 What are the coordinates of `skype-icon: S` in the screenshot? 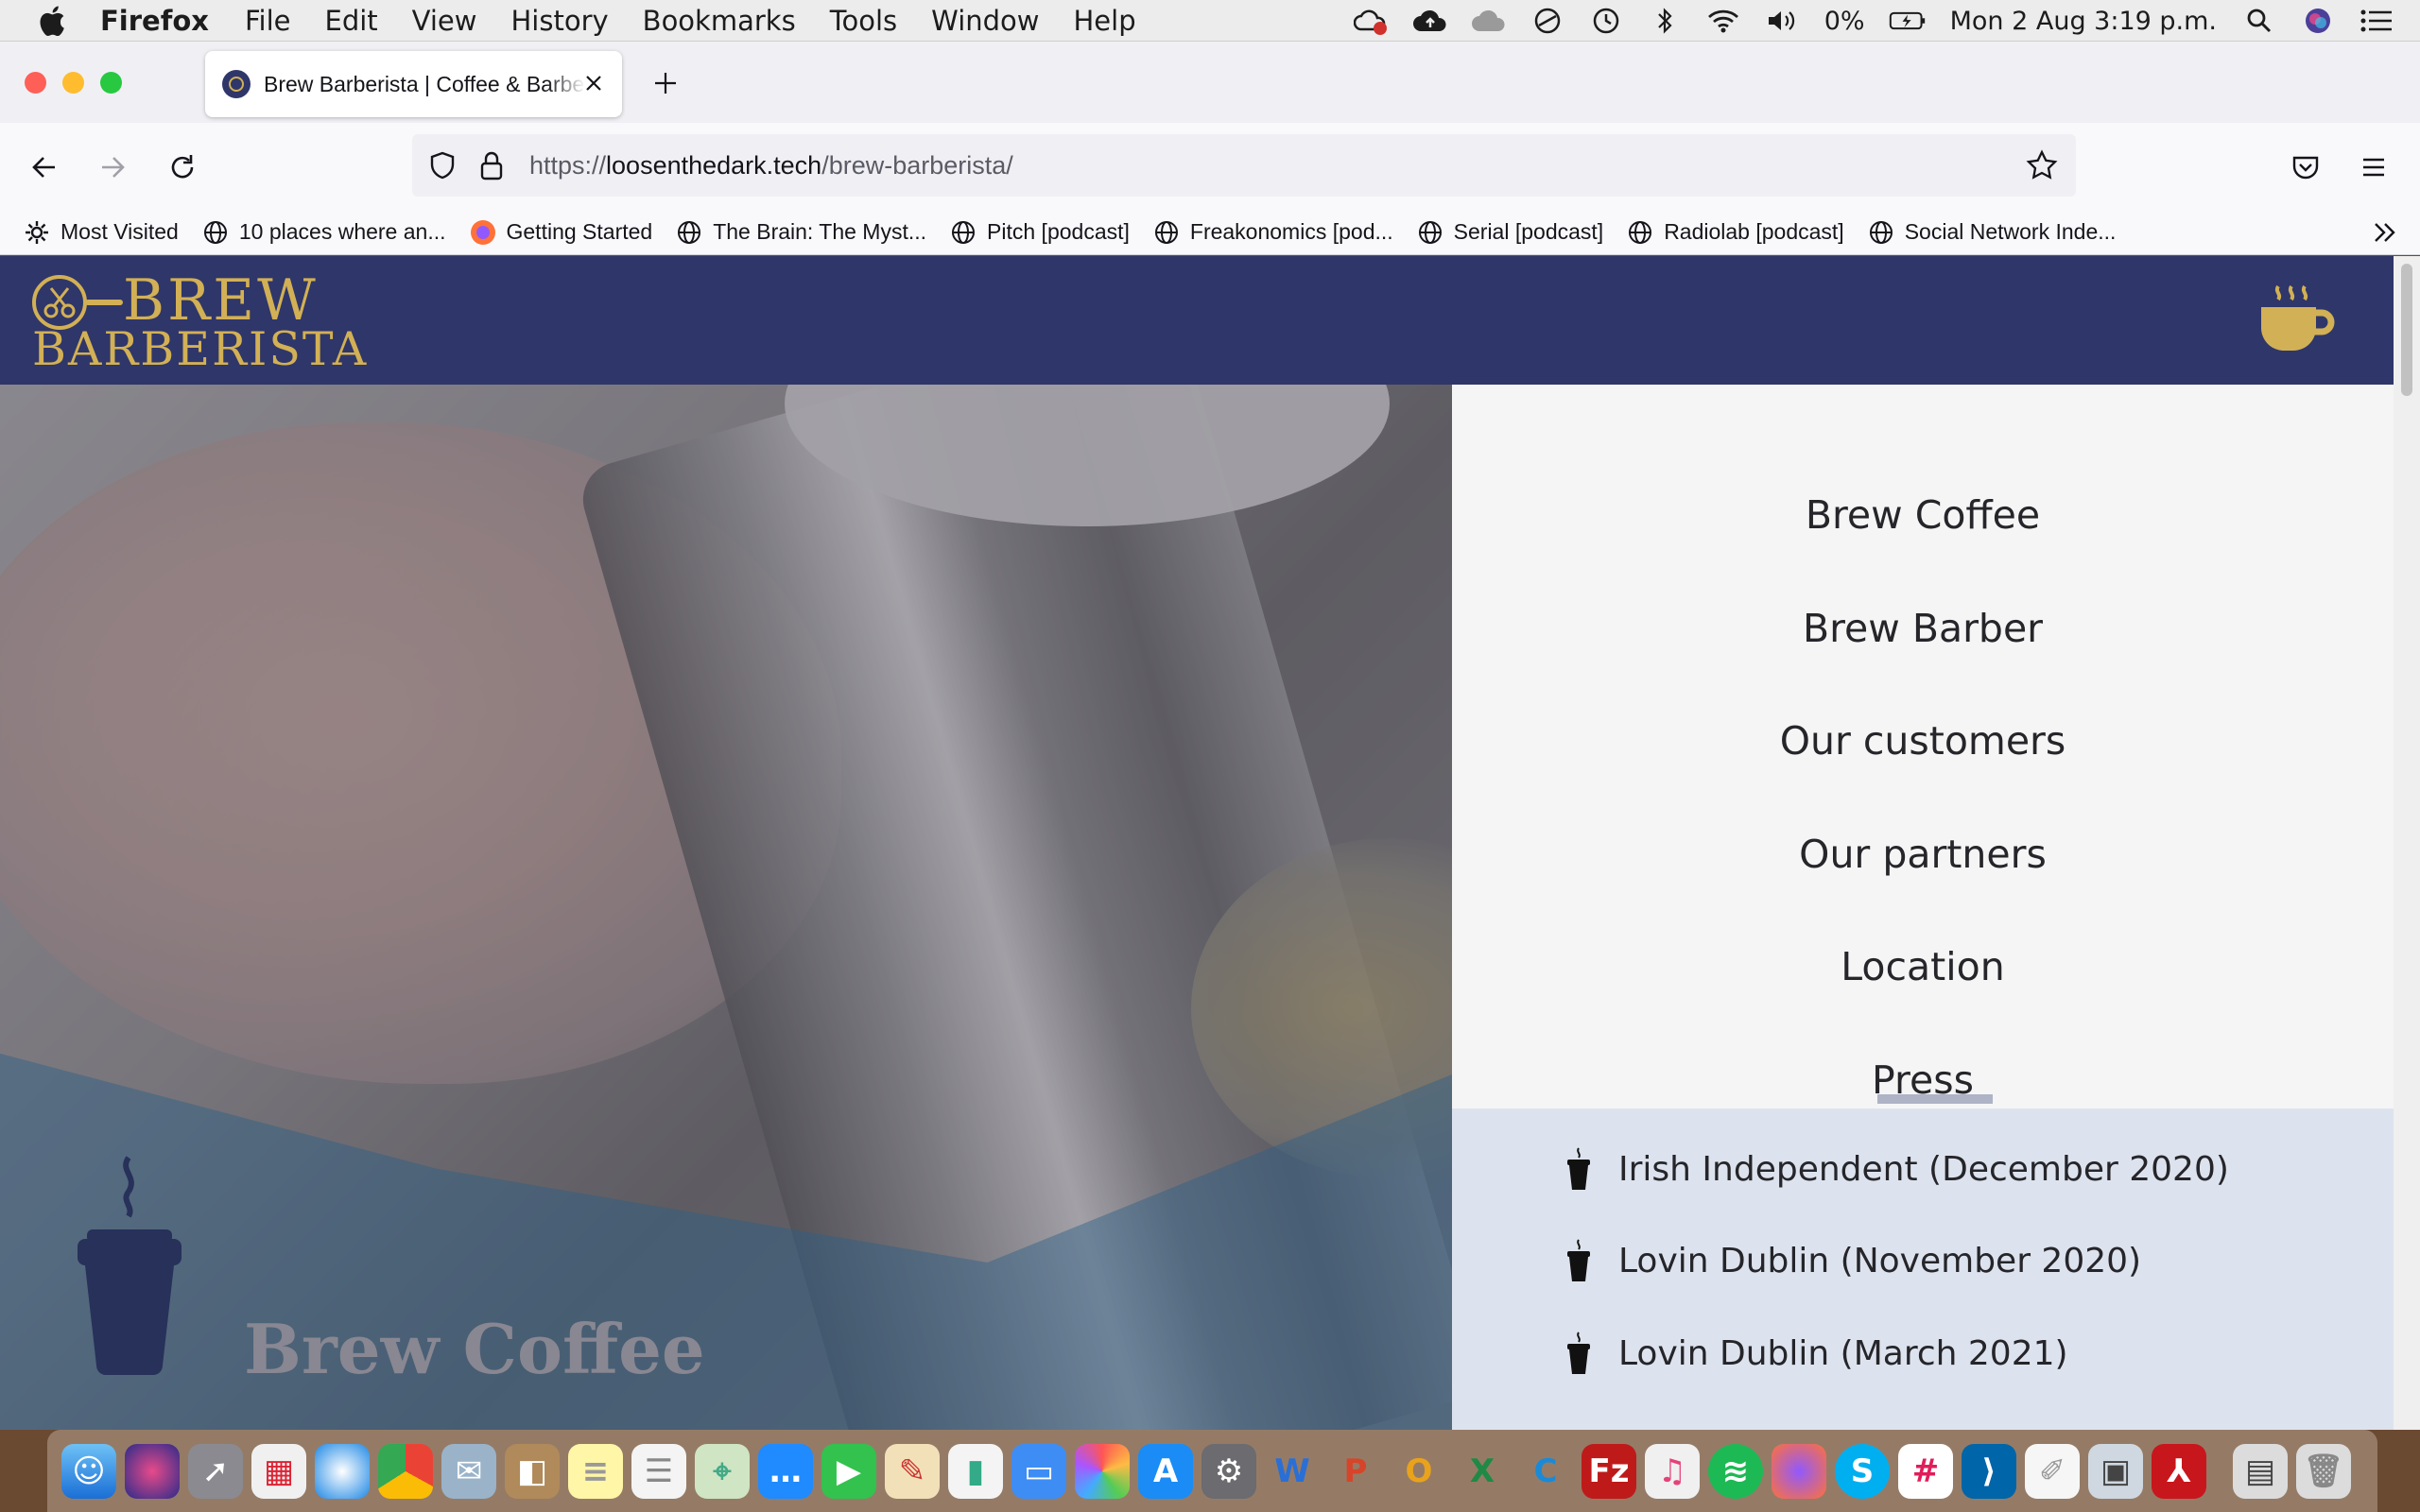 It's located at (1862, 1471).